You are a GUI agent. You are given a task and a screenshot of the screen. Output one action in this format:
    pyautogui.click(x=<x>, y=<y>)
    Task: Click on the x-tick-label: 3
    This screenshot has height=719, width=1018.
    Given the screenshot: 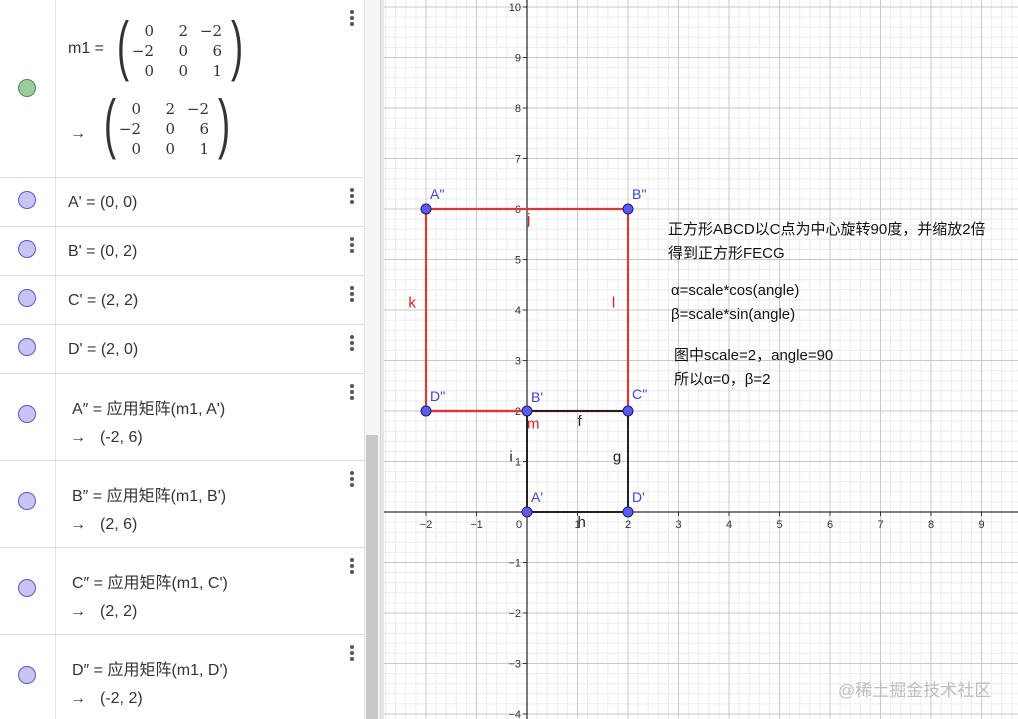 What is the action you would take?
    pyautogui.click(x=678, y=525)
    